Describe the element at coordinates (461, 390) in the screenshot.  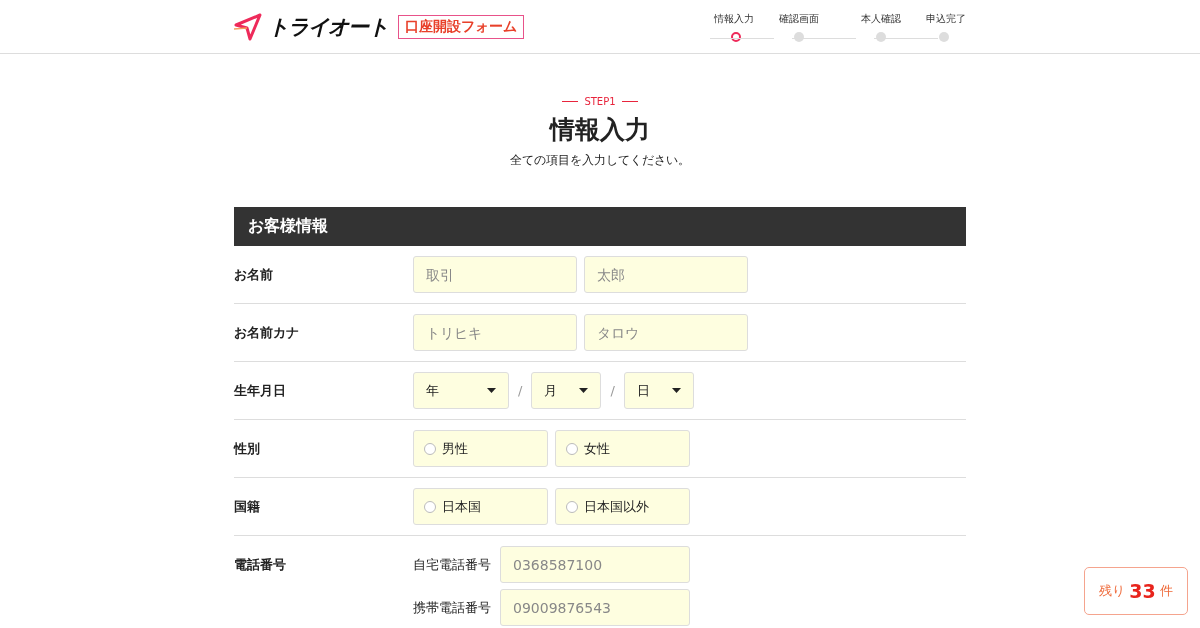
I see `dropdown-select: 年` at that location.